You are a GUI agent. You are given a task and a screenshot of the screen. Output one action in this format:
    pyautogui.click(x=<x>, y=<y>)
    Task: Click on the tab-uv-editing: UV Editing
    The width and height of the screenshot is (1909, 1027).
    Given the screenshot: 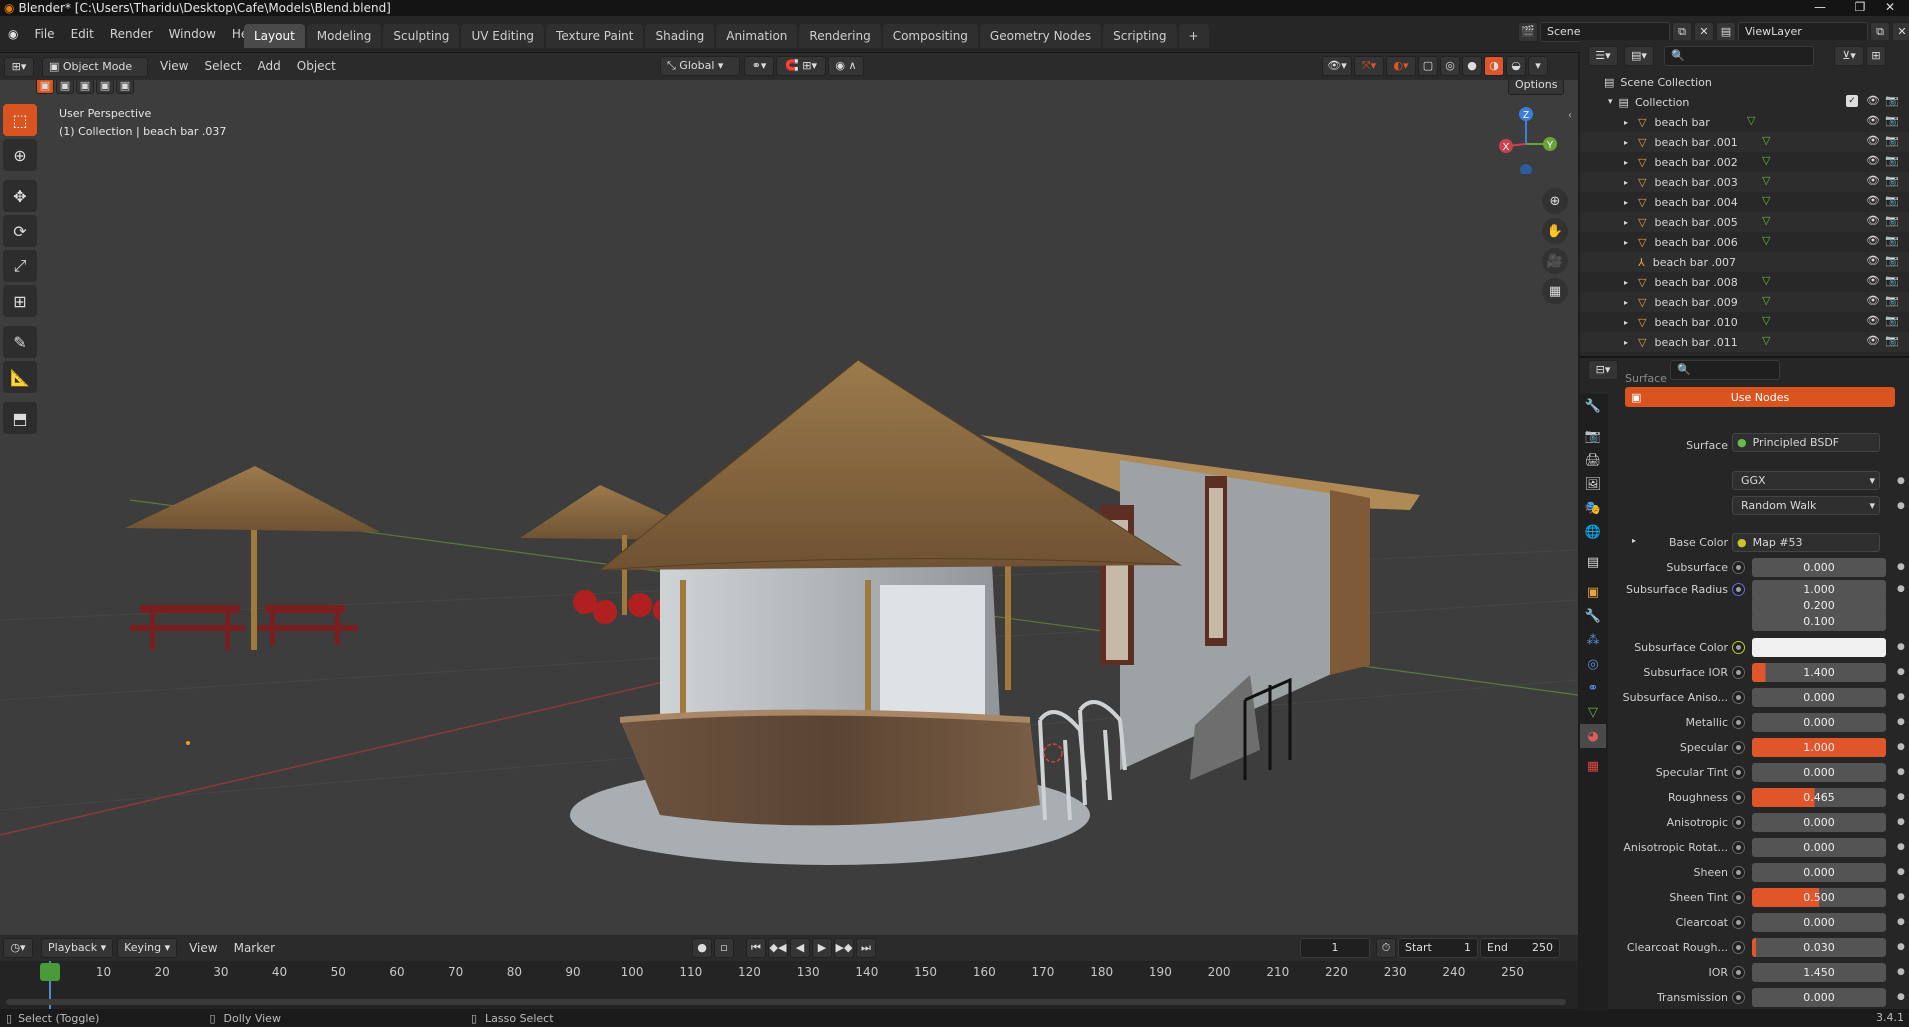 What is the action you would take?
    pyautogui.click(x=503, y=36)
    